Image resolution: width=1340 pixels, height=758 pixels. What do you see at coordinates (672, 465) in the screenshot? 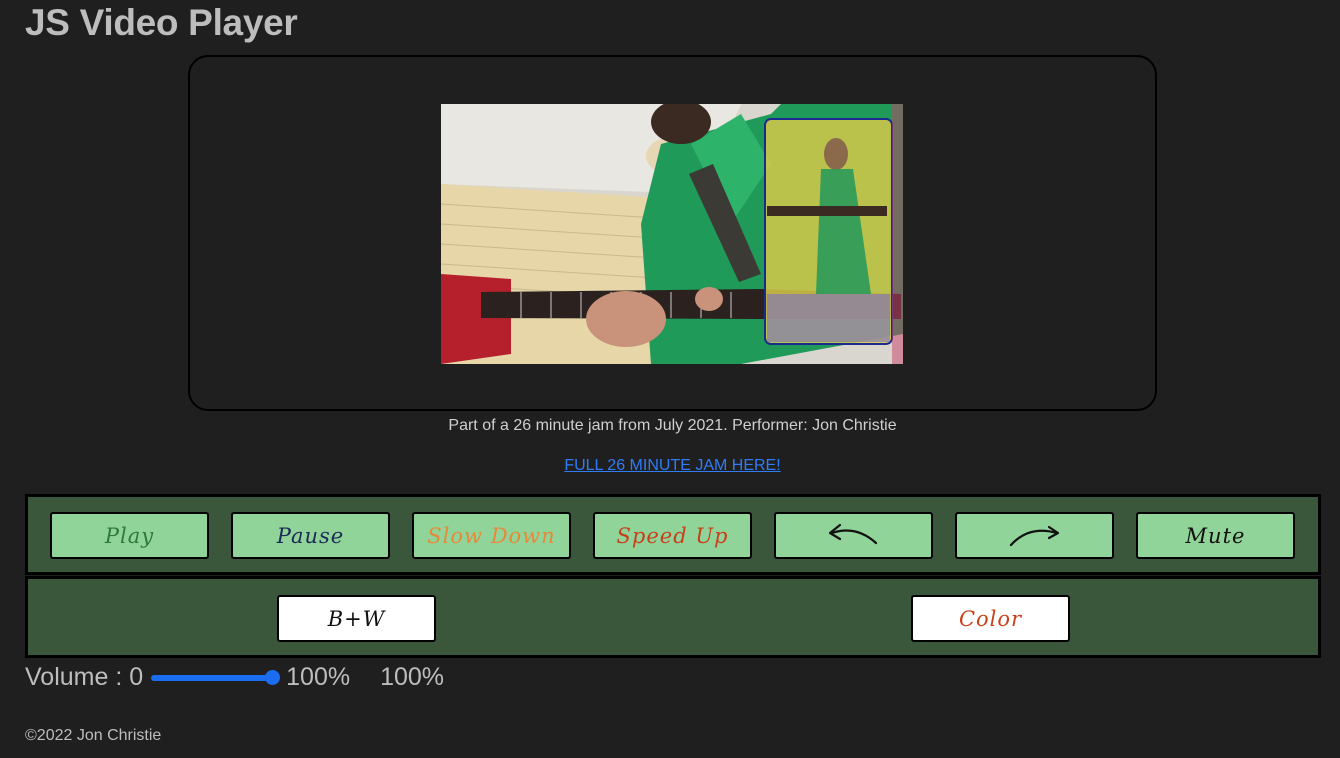
I see `full-jam-link: FULL 26 MINUTE JAM HERE!` at bounding box center [672, 465].